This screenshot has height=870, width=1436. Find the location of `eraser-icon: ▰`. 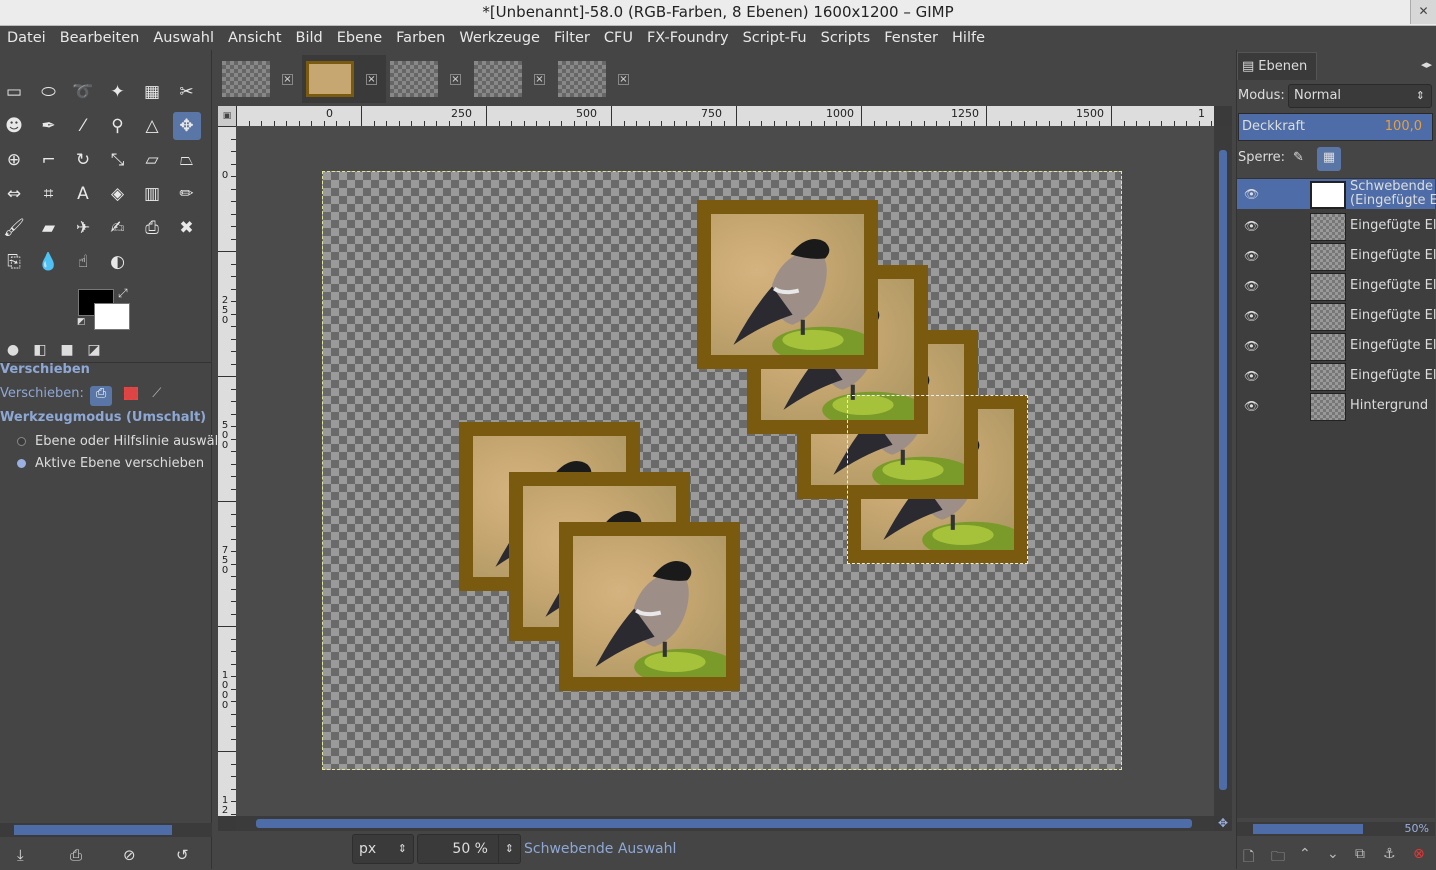

eraser-icon: ▰ is located at coordinates (49, 228).